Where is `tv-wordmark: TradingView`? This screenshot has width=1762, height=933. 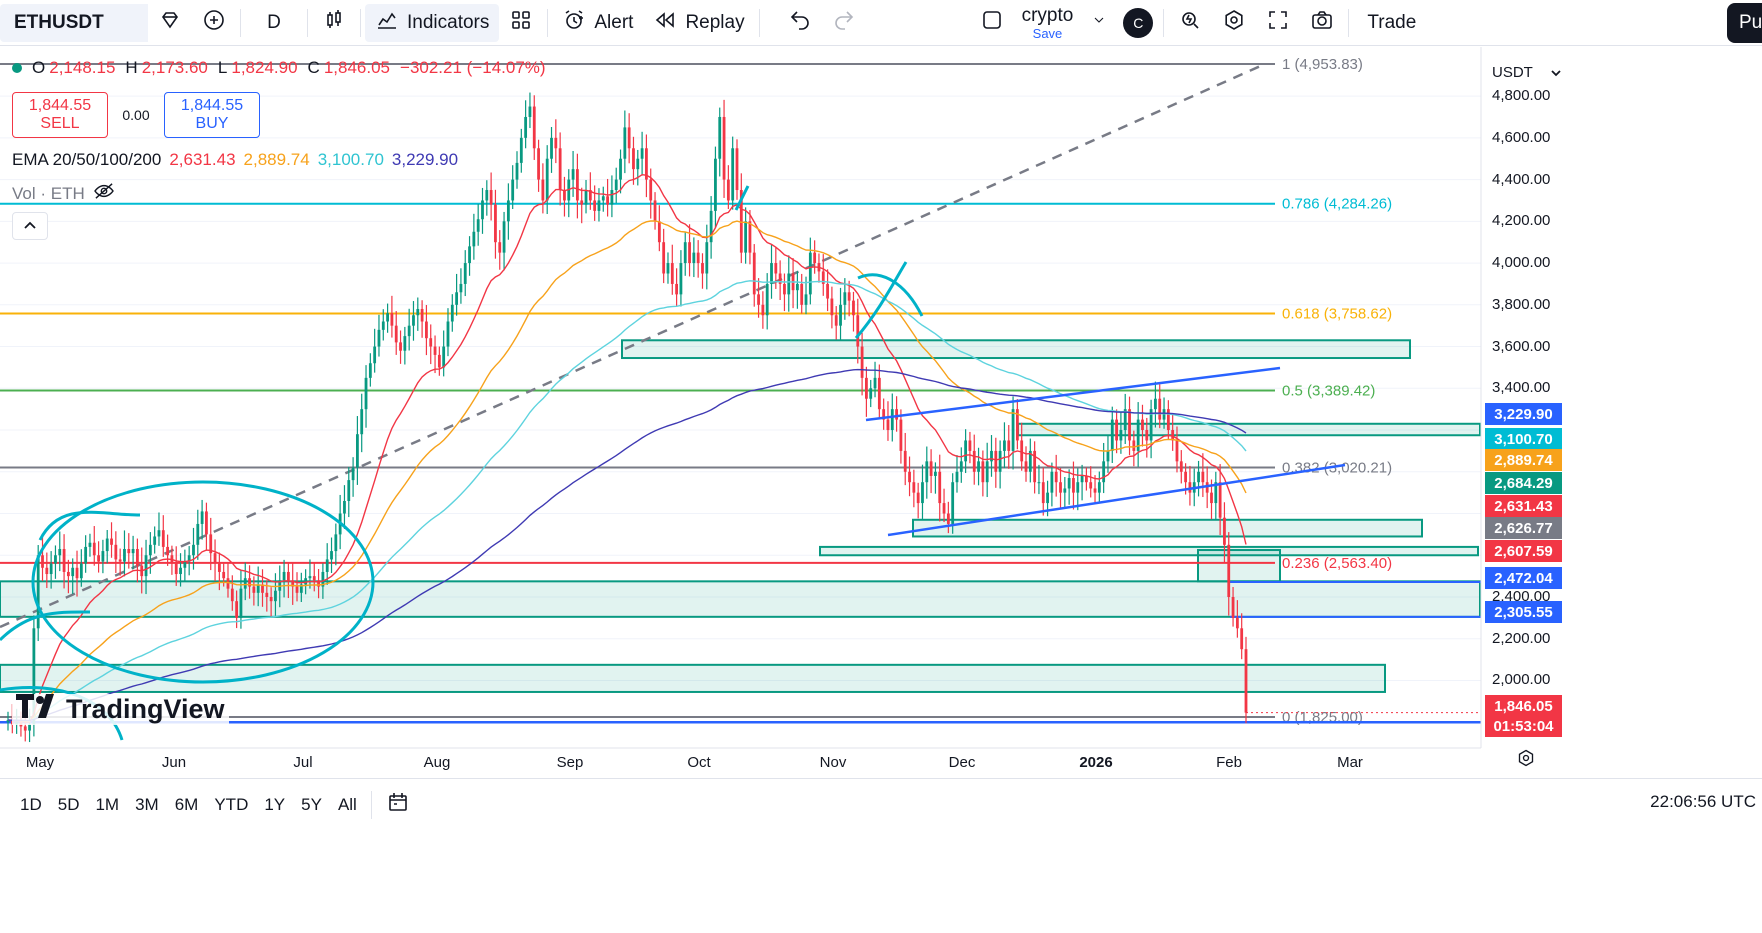
tv-wordmark: TradingView is located at coordinates (145, 709).